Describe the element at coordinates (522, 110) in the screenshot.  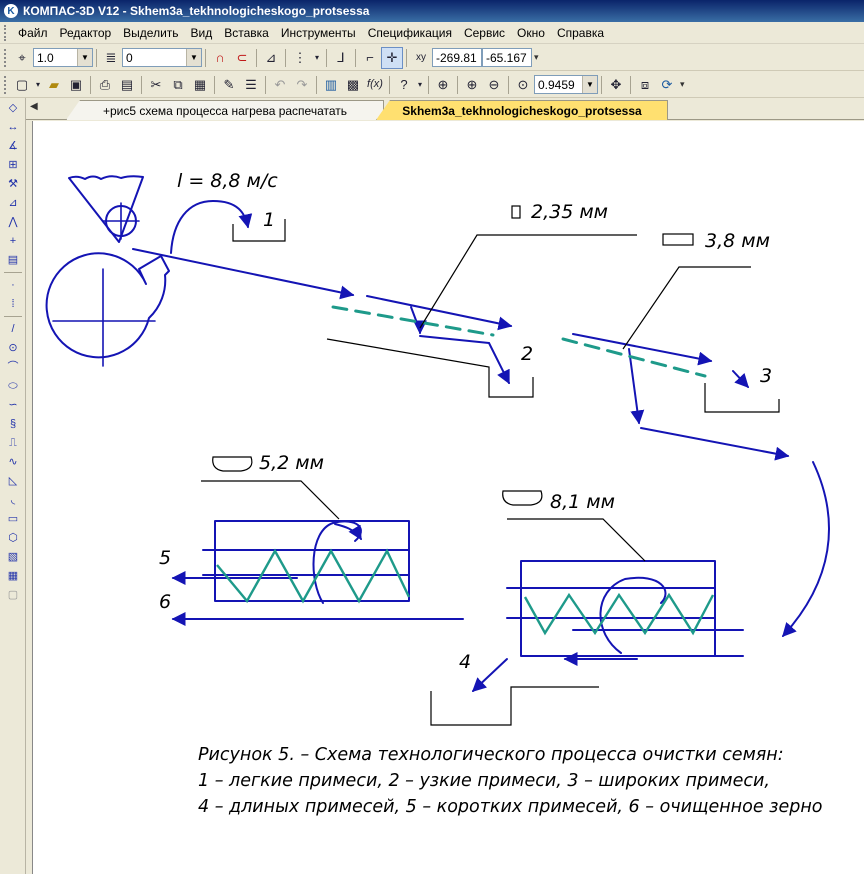
I see `tab-process-scheme: Skhem3a_tekhnologicheskogo_protsessa` at that location.